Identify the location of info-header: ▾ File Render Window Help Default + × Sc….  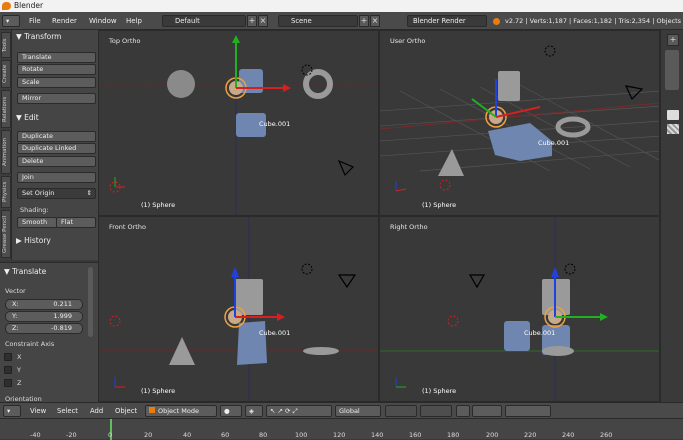
(341, 21).